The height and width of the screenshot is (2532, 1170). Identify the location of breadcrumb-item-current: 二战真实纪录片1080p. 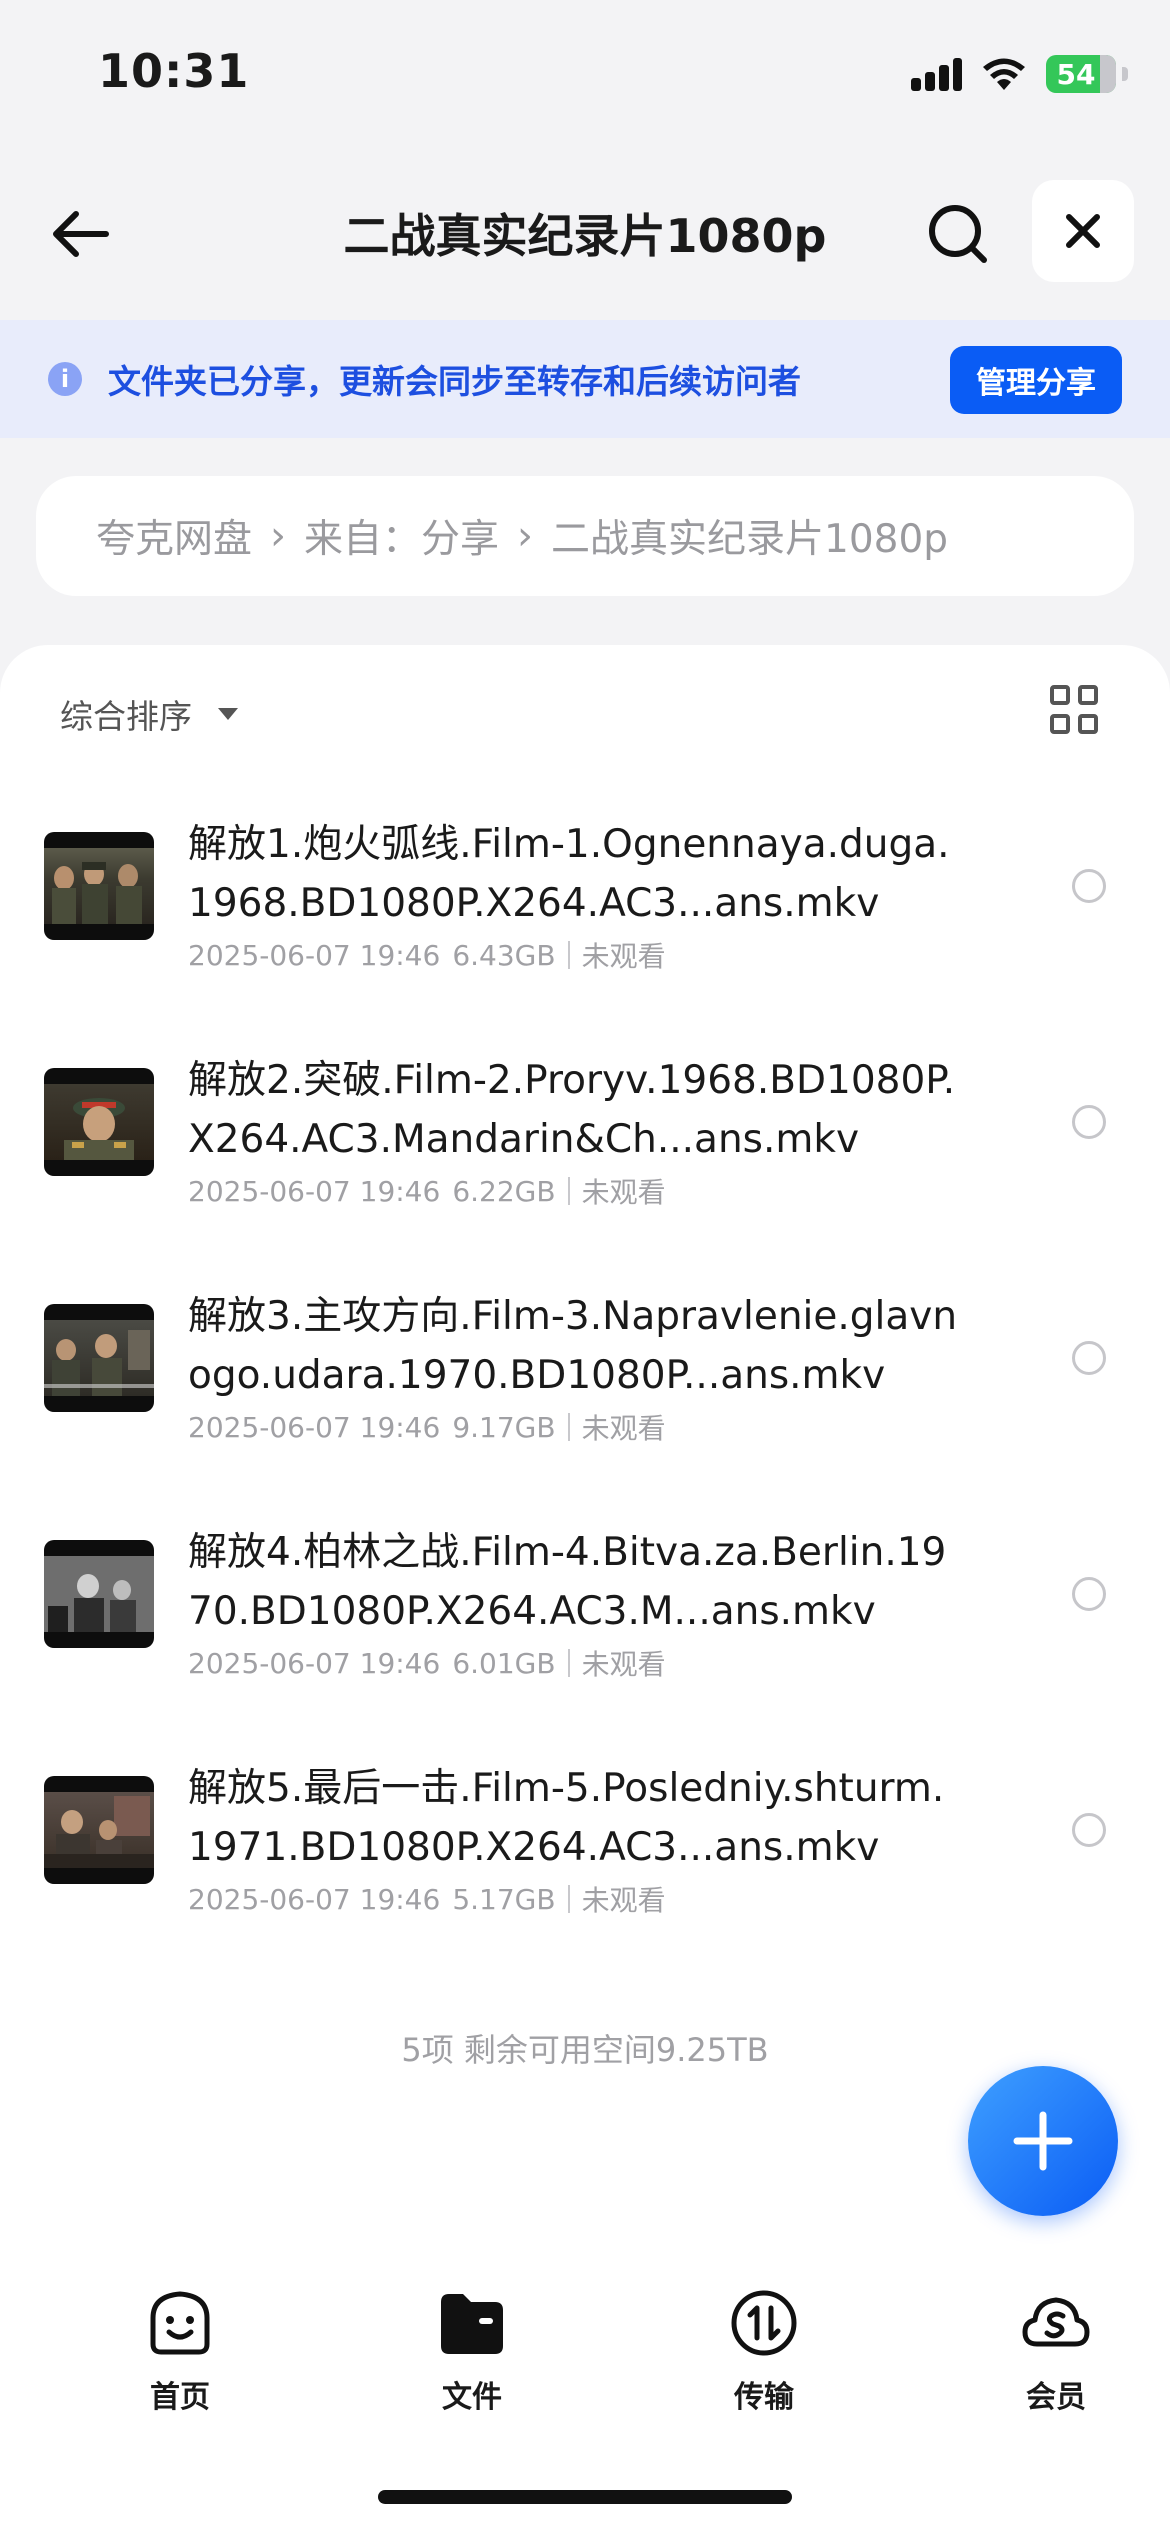
(750, 539).